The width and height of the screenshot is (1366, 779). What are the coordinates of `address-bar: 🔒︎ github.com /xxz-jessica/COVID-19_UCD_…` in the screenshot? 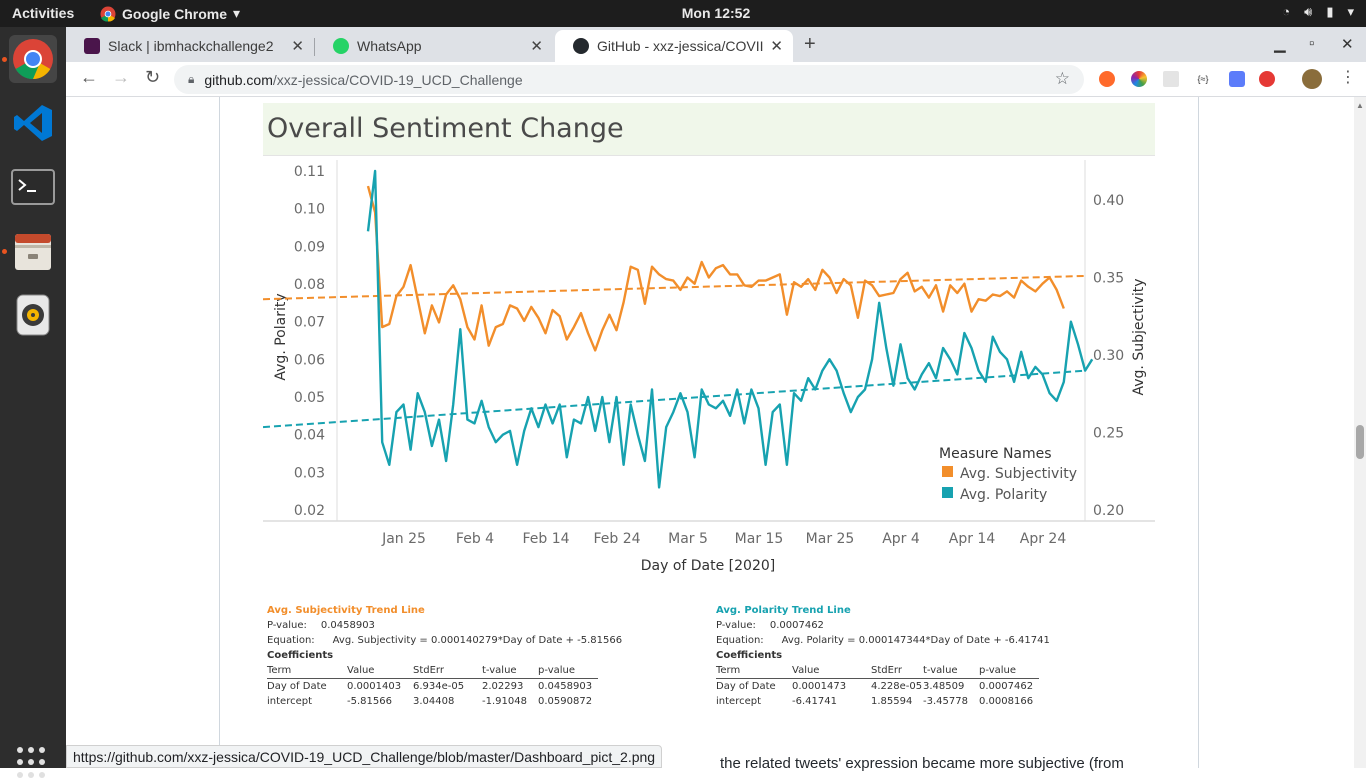 It's located at (629, 79).